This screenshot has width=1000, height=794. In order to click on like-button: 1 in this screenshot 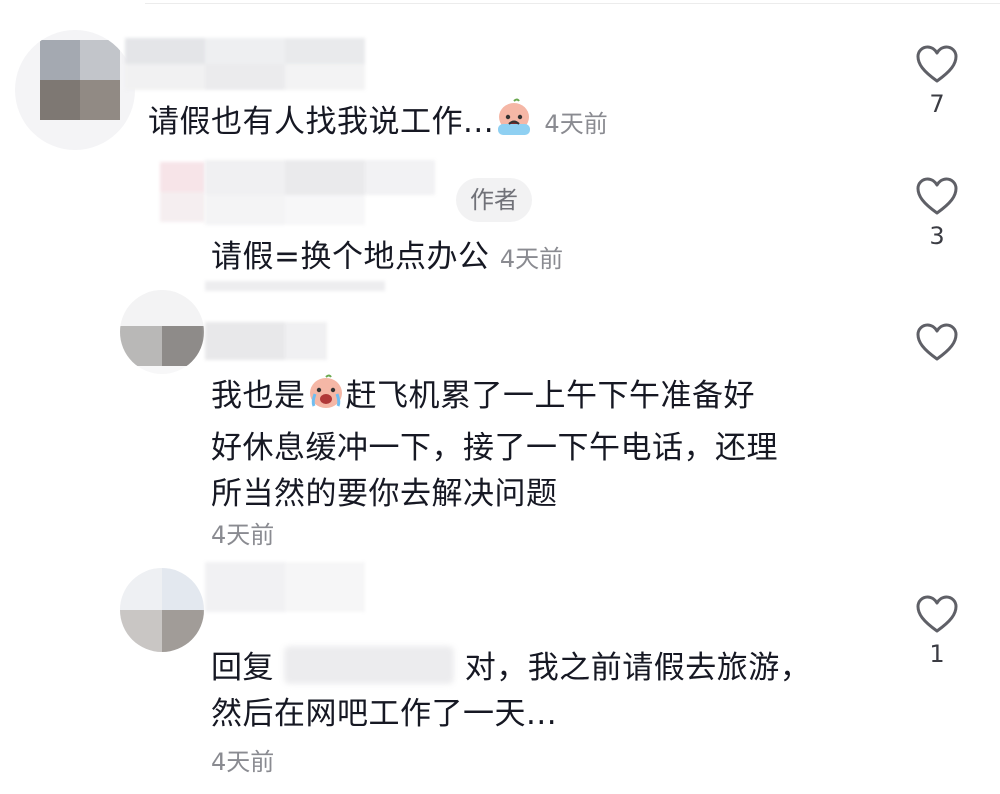, I will do `click(937, 631)`.